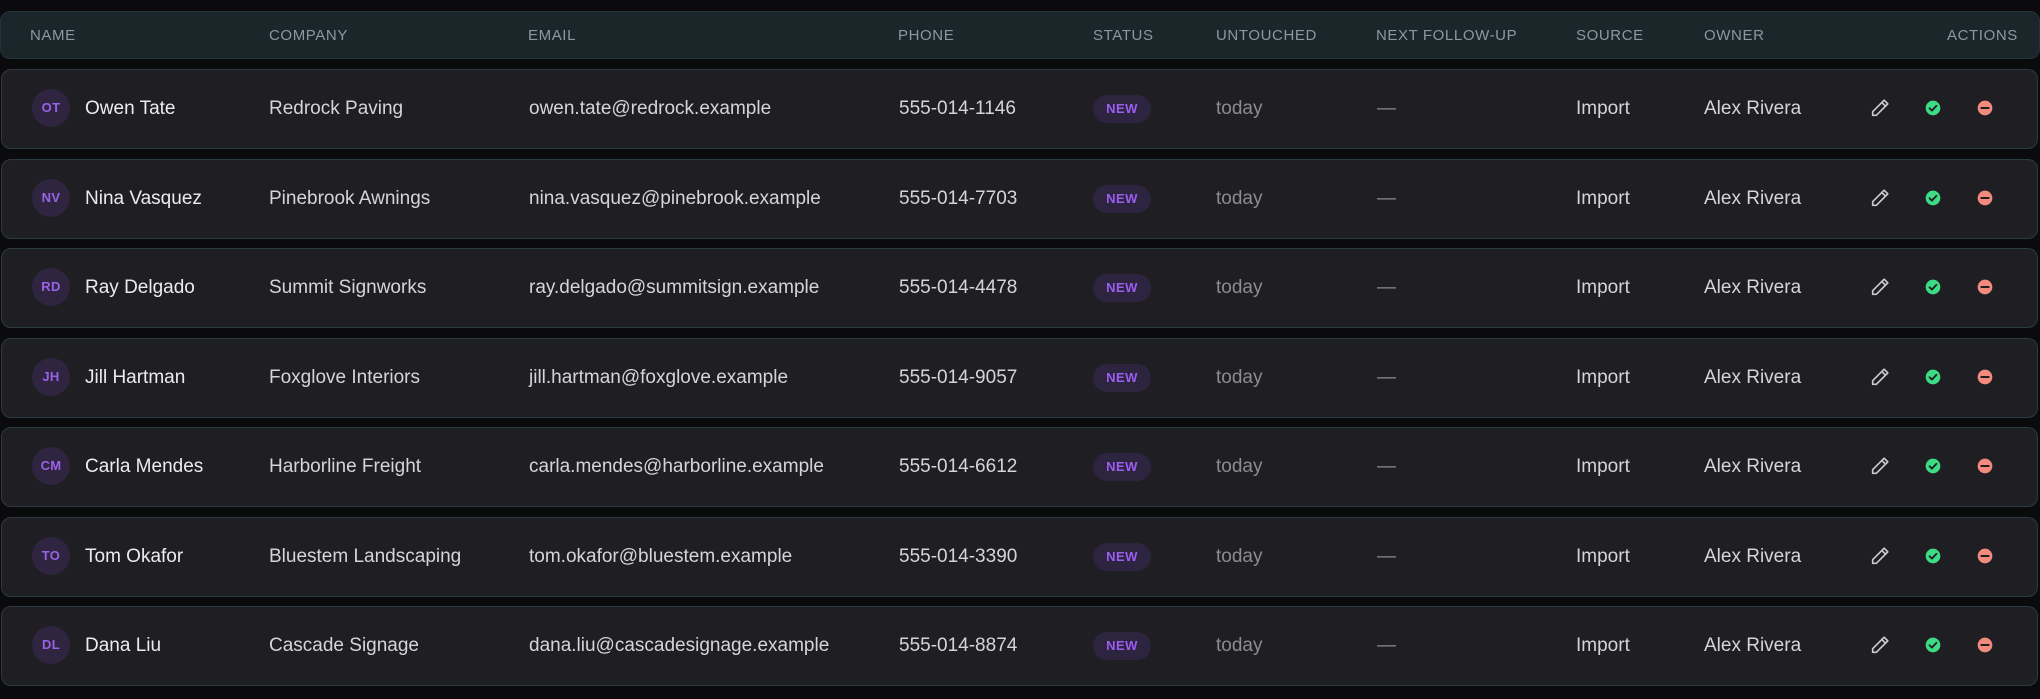  What do you see at coordinates (308, 36) in the screenshot?
I see `column-header-company: COMPANY` at bounding box center [308, 36].